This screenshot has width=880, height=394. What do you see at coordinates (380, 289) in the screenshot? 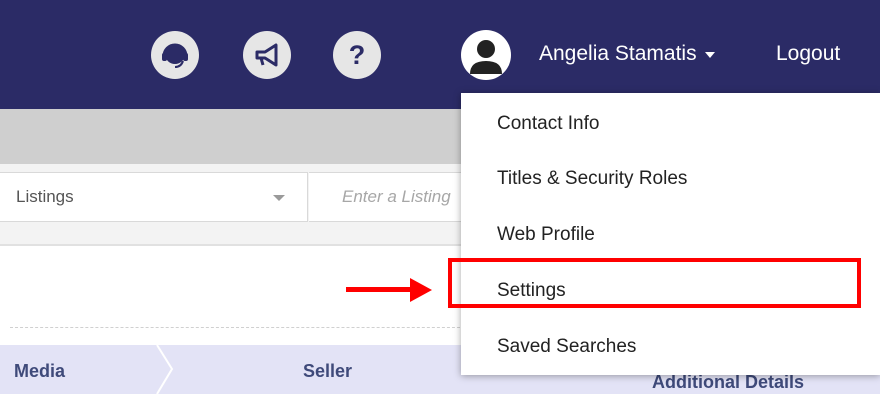
I see `annotation-arrow` at bounding box center [380, 289].